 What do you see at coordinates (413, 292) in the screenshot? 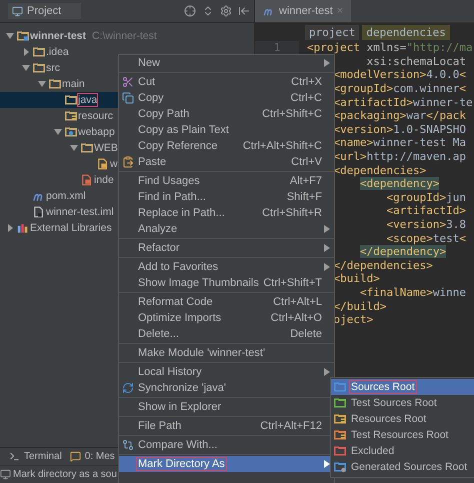
I see `code-line: <finalName>winne` at bounding box center [413, 292].